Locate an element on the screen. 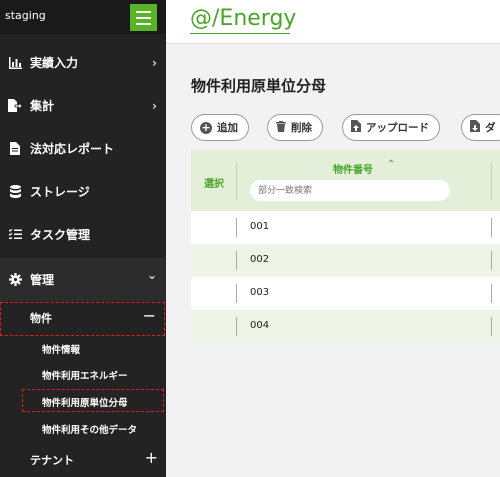 The height and width of the screenshot is (477, 500). sidebar-item-aggregate: 集計 › is located at coordinates (83, 105).